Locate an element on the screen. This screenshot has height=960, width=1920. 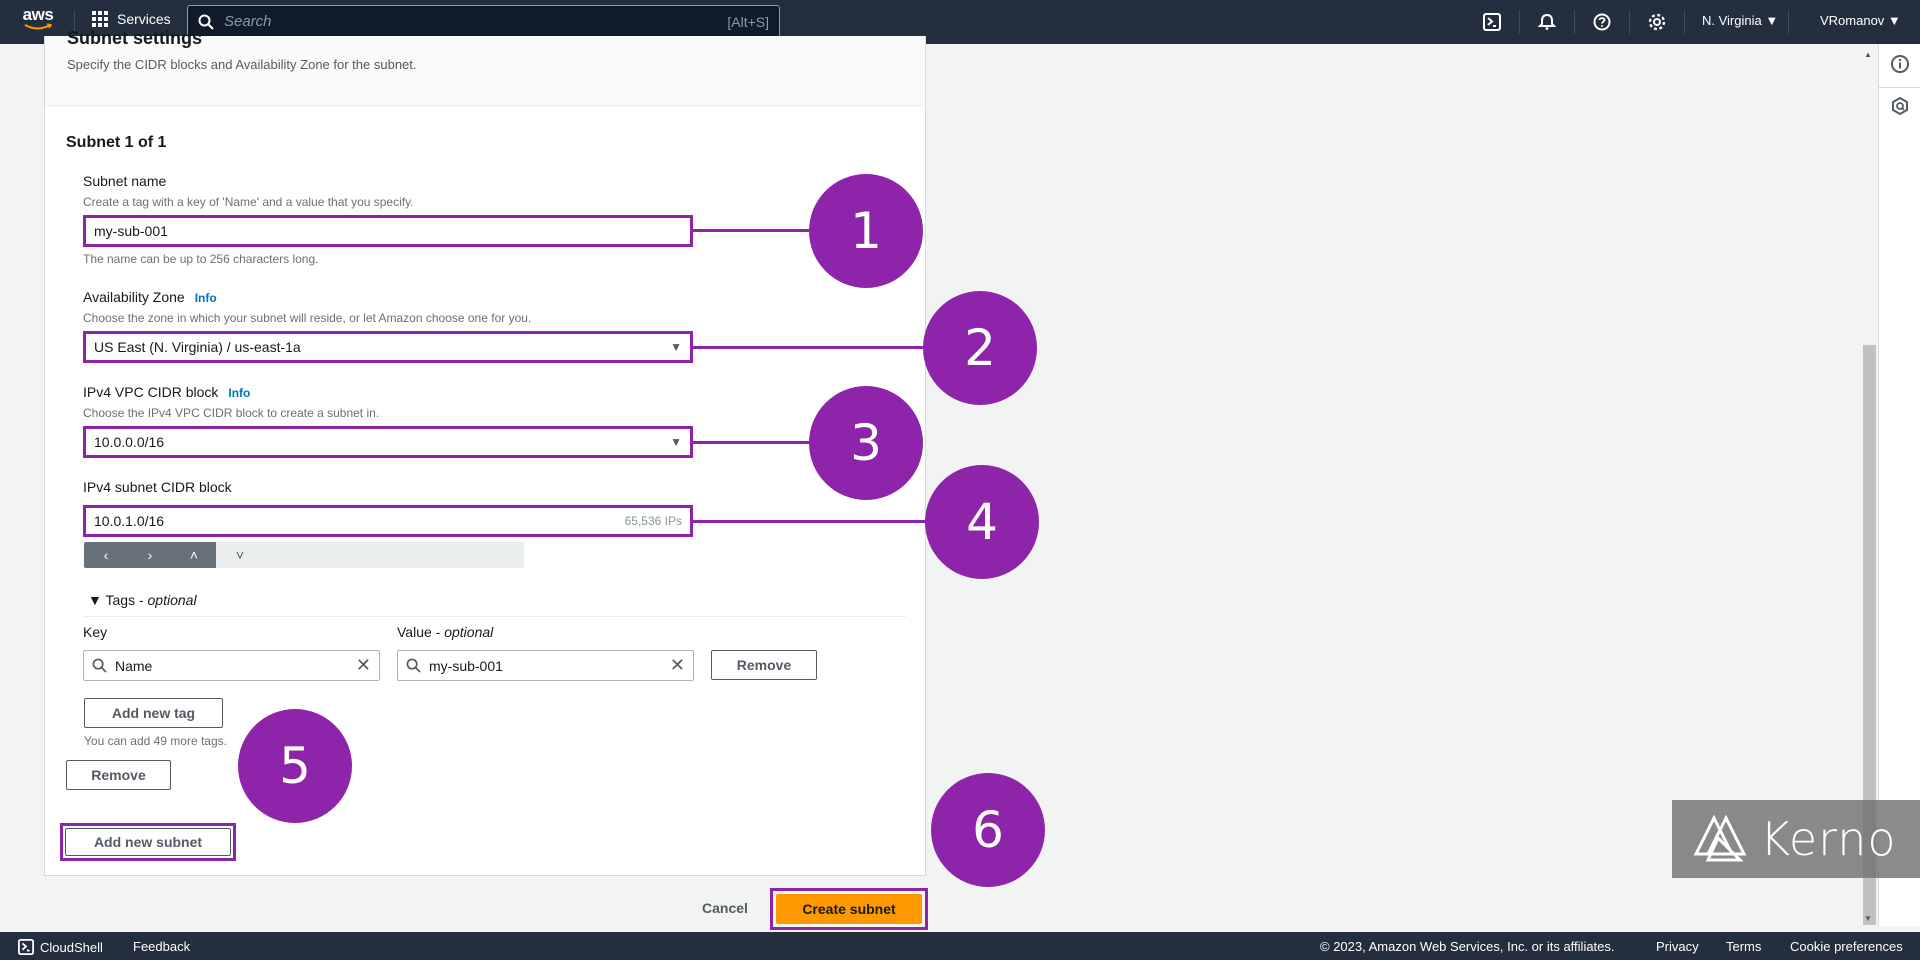
cidr-next-button: › is located at coordinates (150, 555).